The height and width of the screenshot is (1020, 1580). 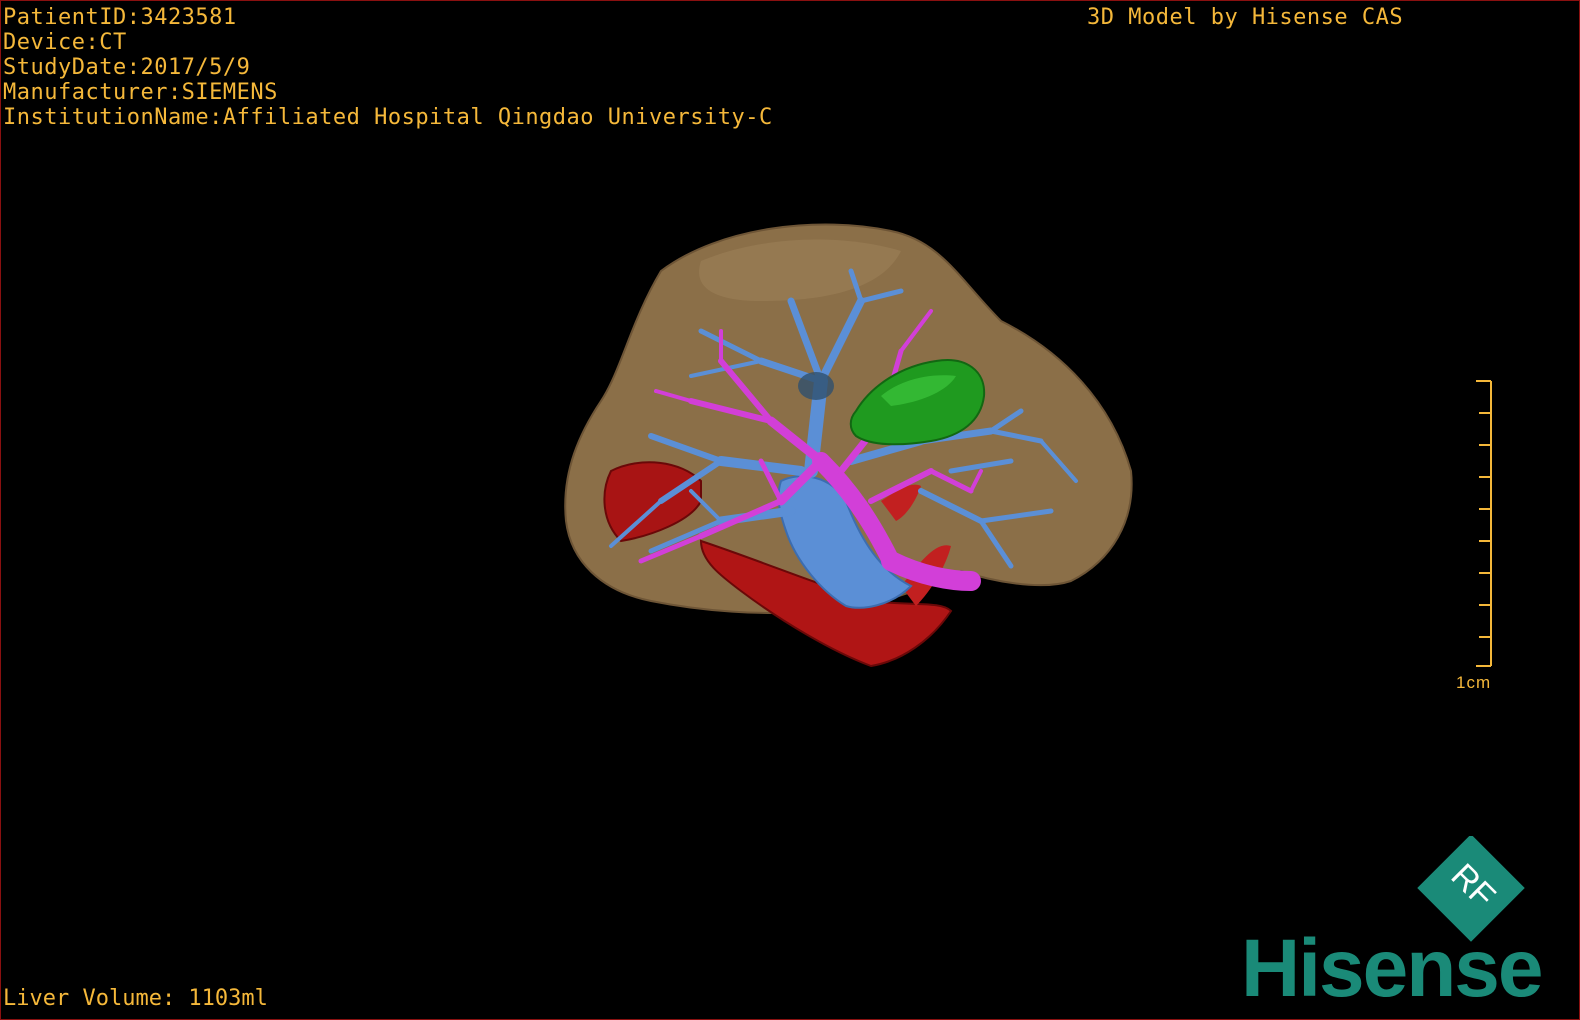 I want to click on scale-label: 1cm, so click(x=1474, y=682).